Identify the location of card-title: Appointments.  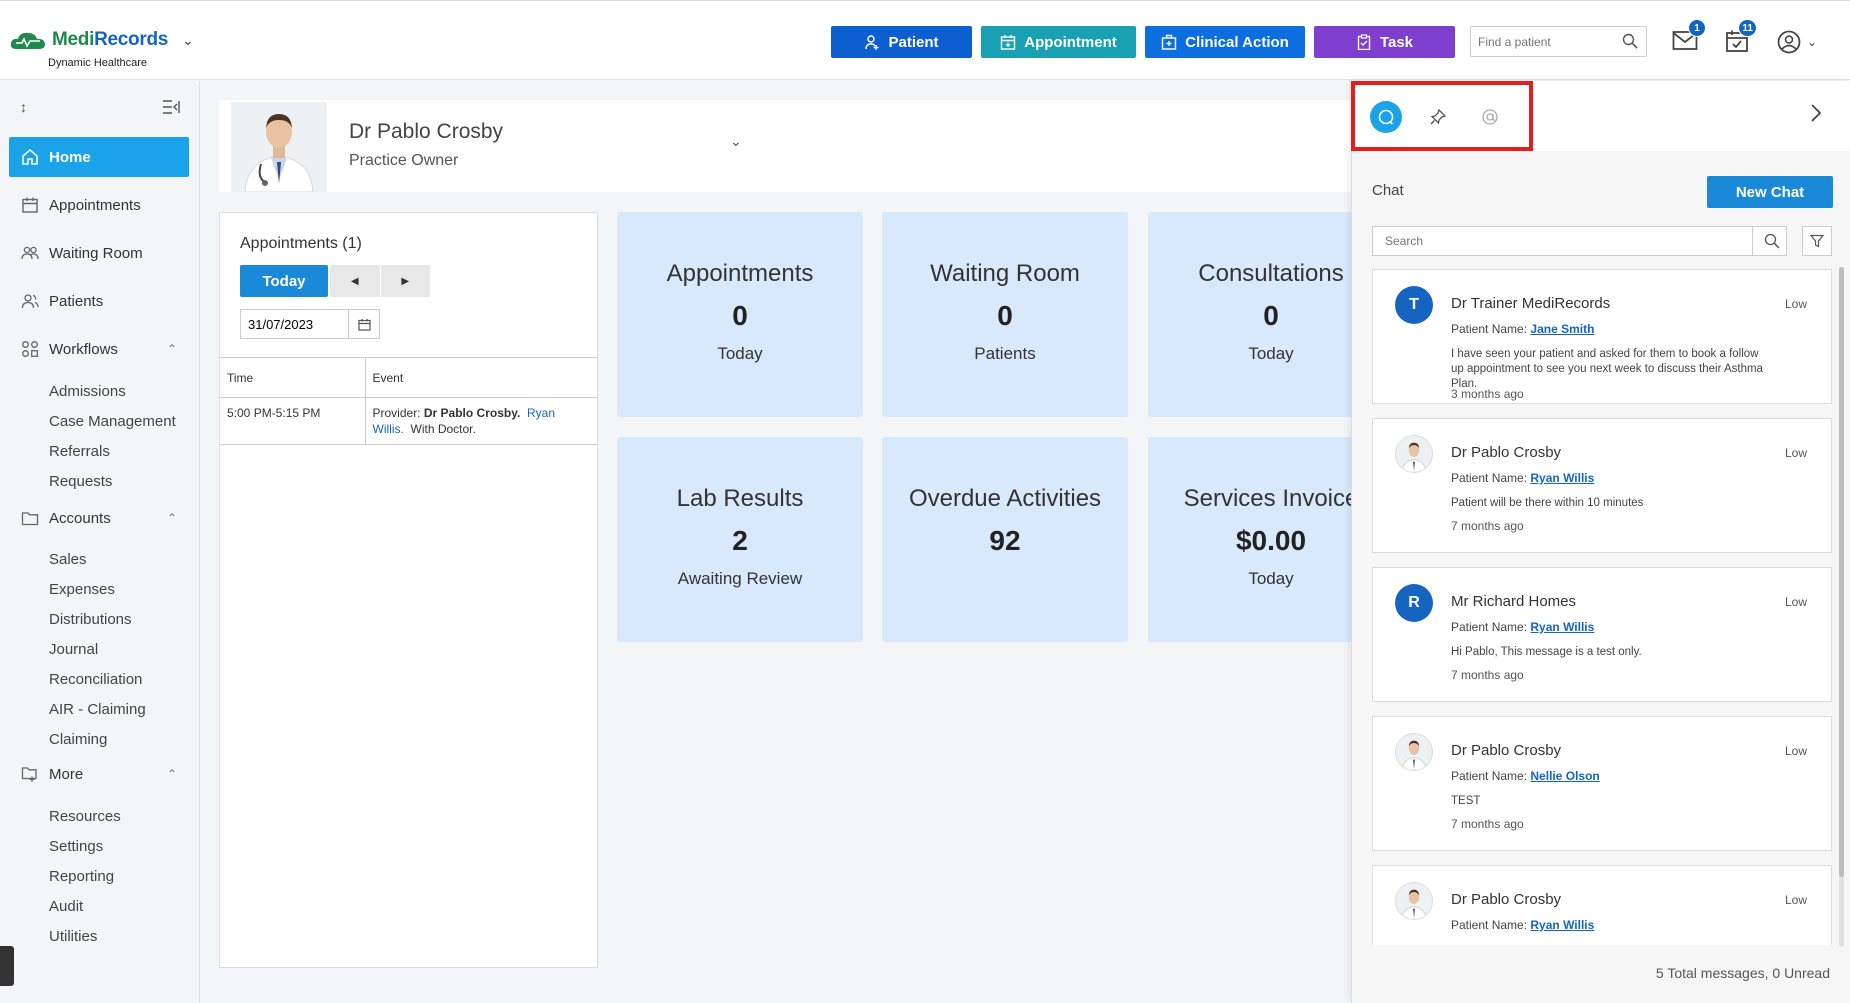
(740, 273).